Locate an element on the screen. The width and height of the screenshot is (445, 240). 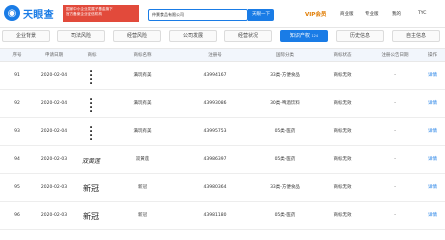
row-index: 94 is located at coordinates (17, 159).